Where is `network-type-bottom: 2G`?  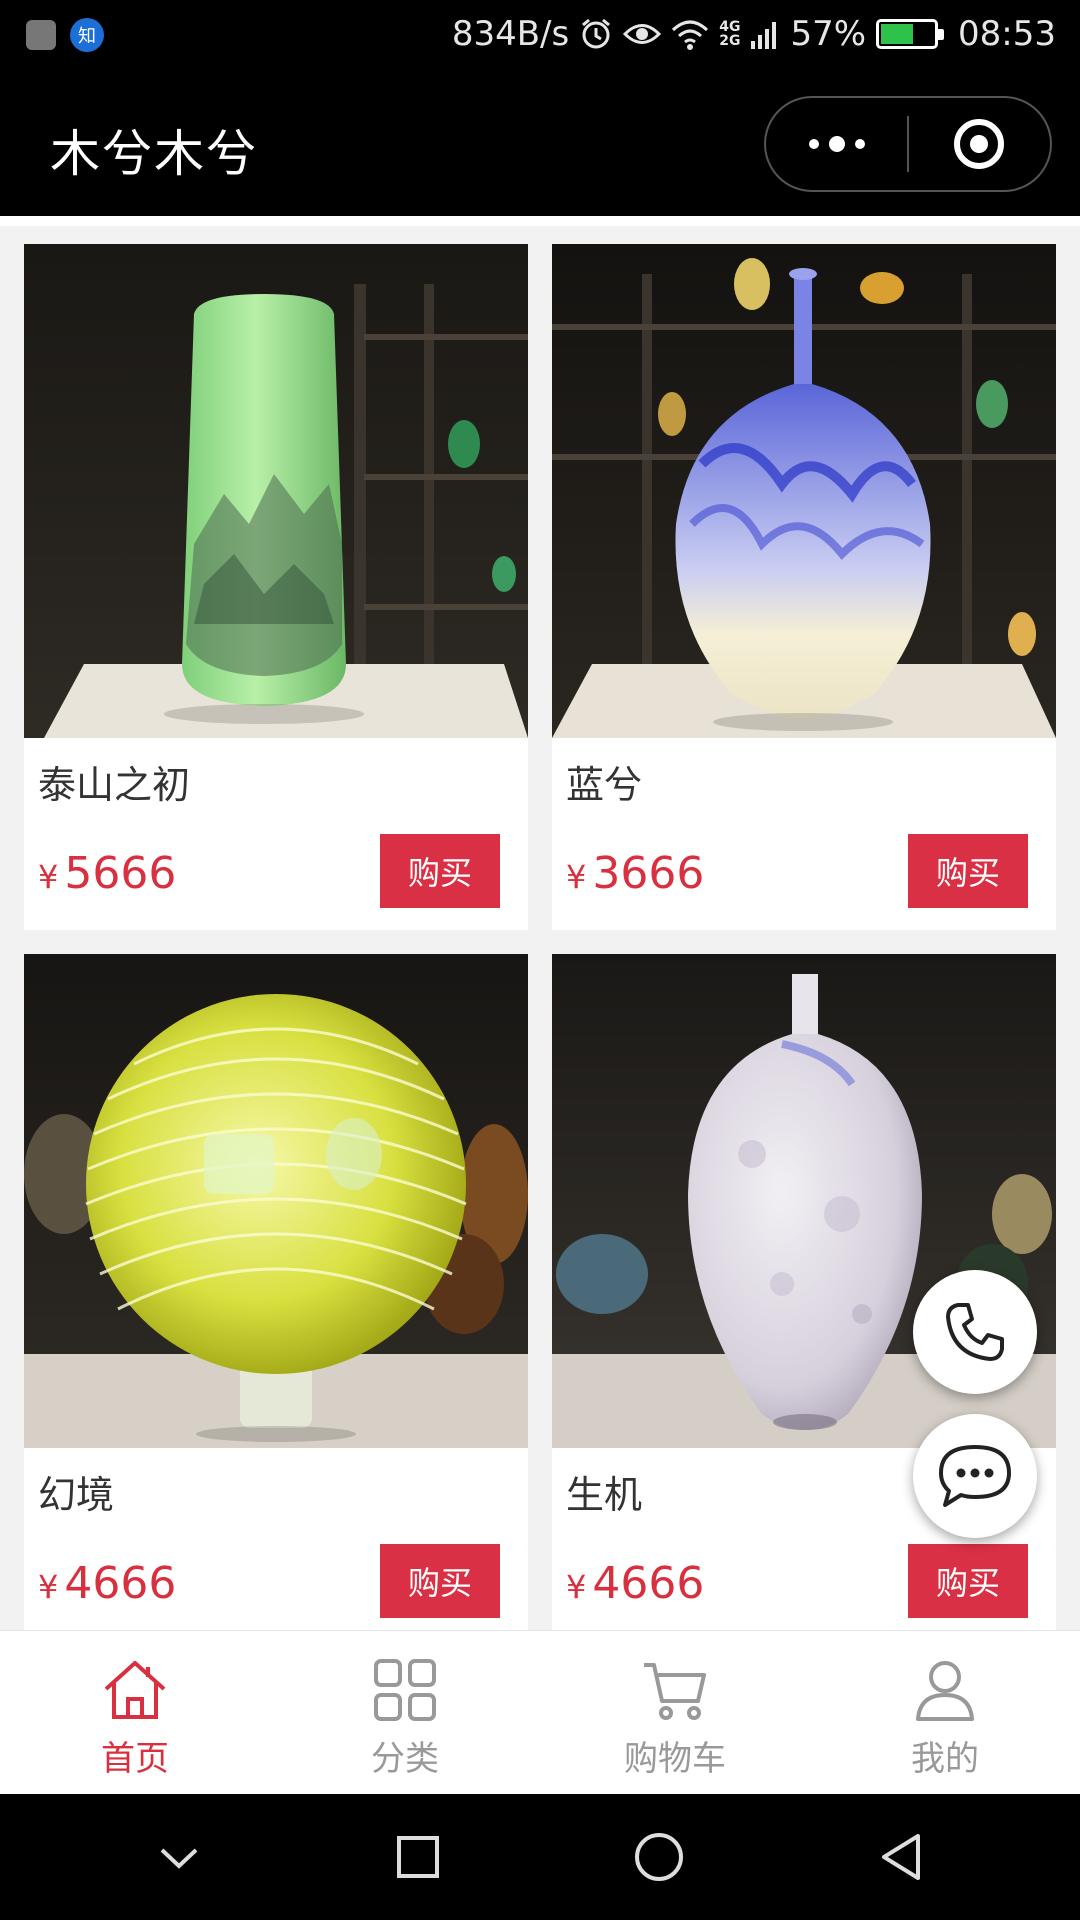
network-type-bottom: 2G is located at coordinates (730, 41).